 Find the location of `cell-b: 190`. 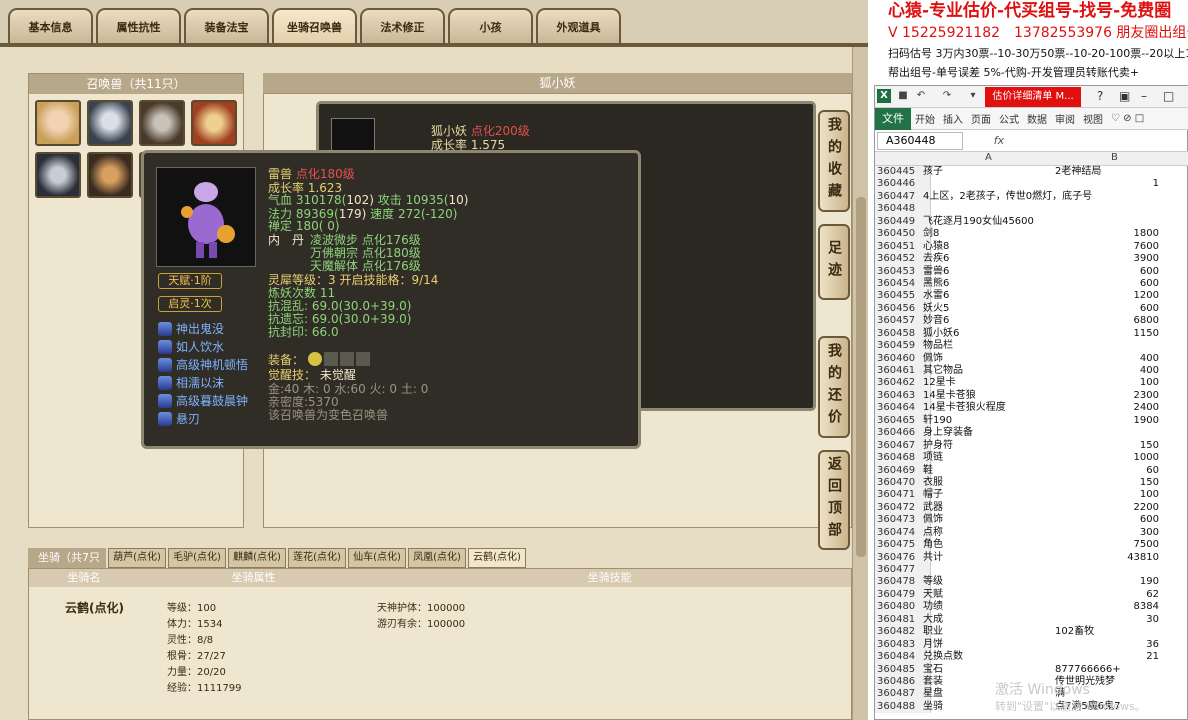

cell-b: 190 is located at coordinates (1149, 582).